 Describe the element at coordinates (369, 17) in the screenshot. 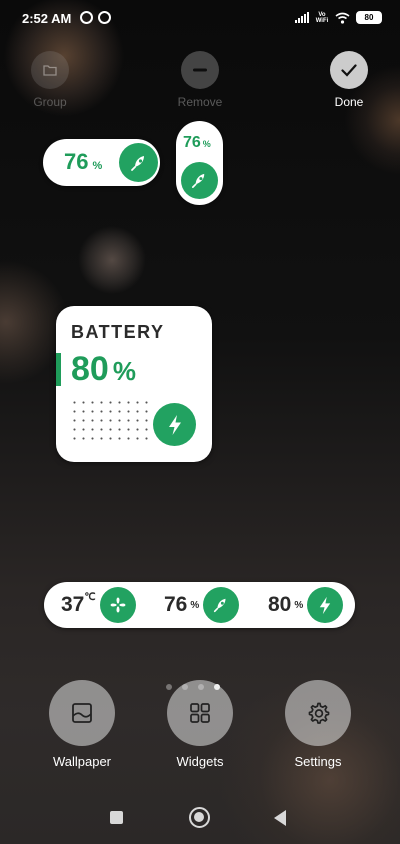

I see `battery-indicator: 80` at that location.